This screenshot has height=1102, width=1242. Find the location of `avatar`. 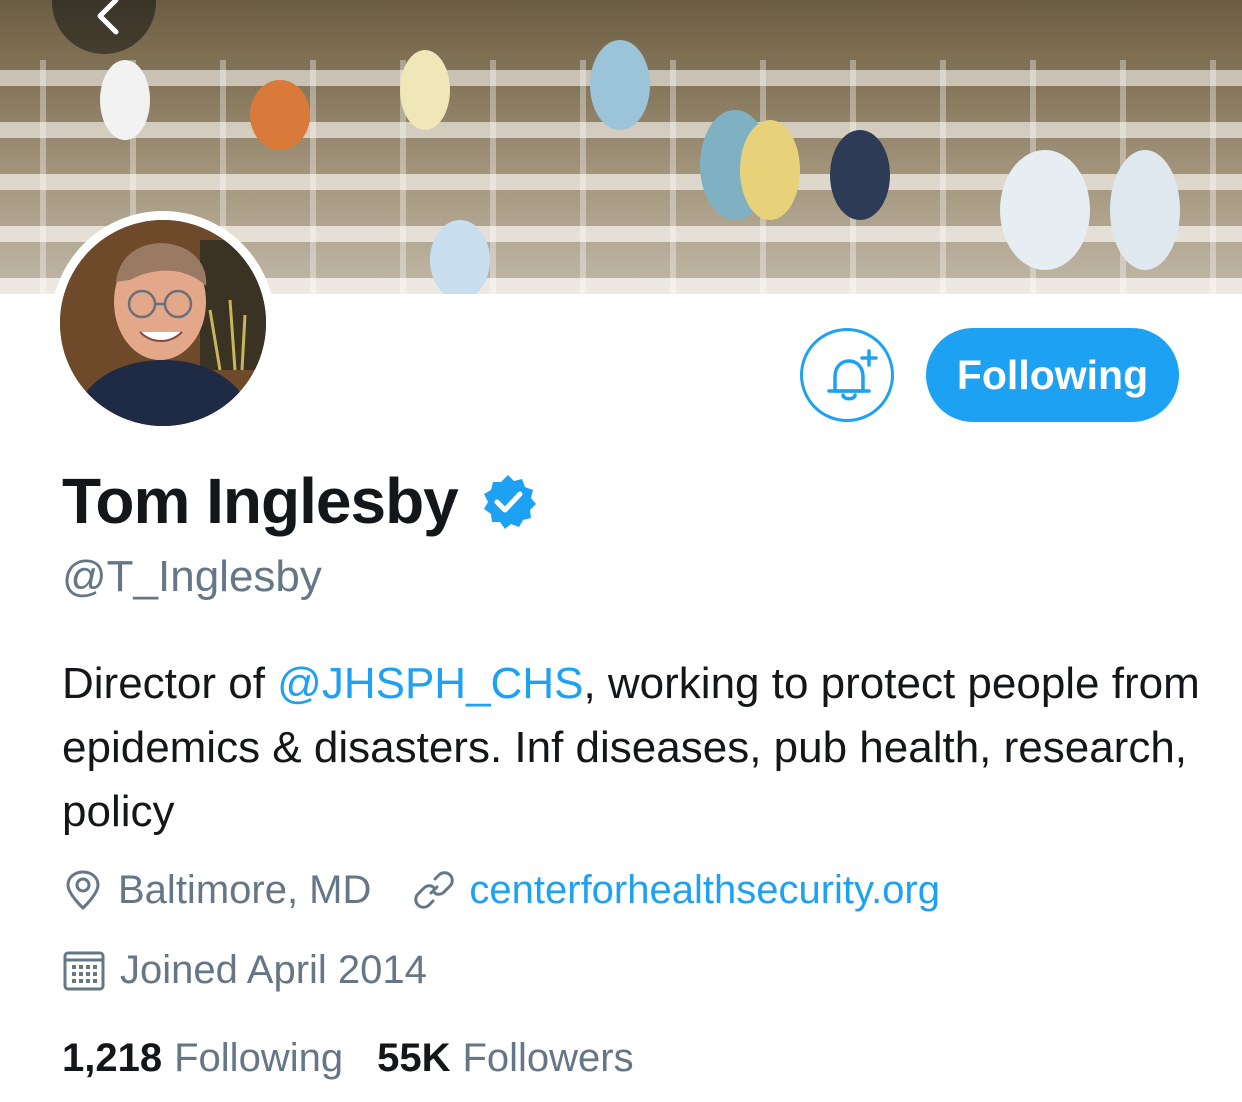

avatar is located at coordinates (163, 323).